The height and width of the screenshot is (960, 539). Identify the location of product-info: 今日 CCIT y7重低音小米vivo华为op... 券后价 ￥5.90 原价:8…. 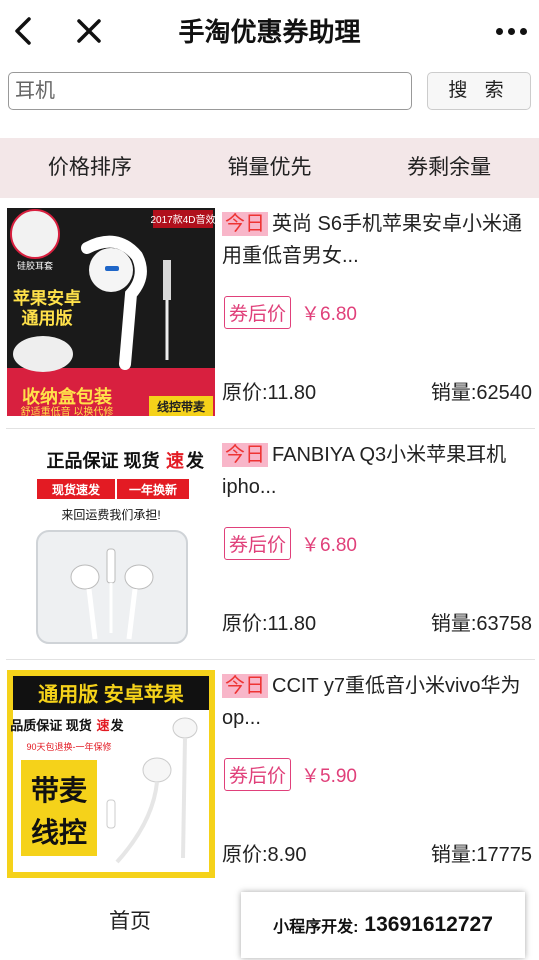
(378, 774).